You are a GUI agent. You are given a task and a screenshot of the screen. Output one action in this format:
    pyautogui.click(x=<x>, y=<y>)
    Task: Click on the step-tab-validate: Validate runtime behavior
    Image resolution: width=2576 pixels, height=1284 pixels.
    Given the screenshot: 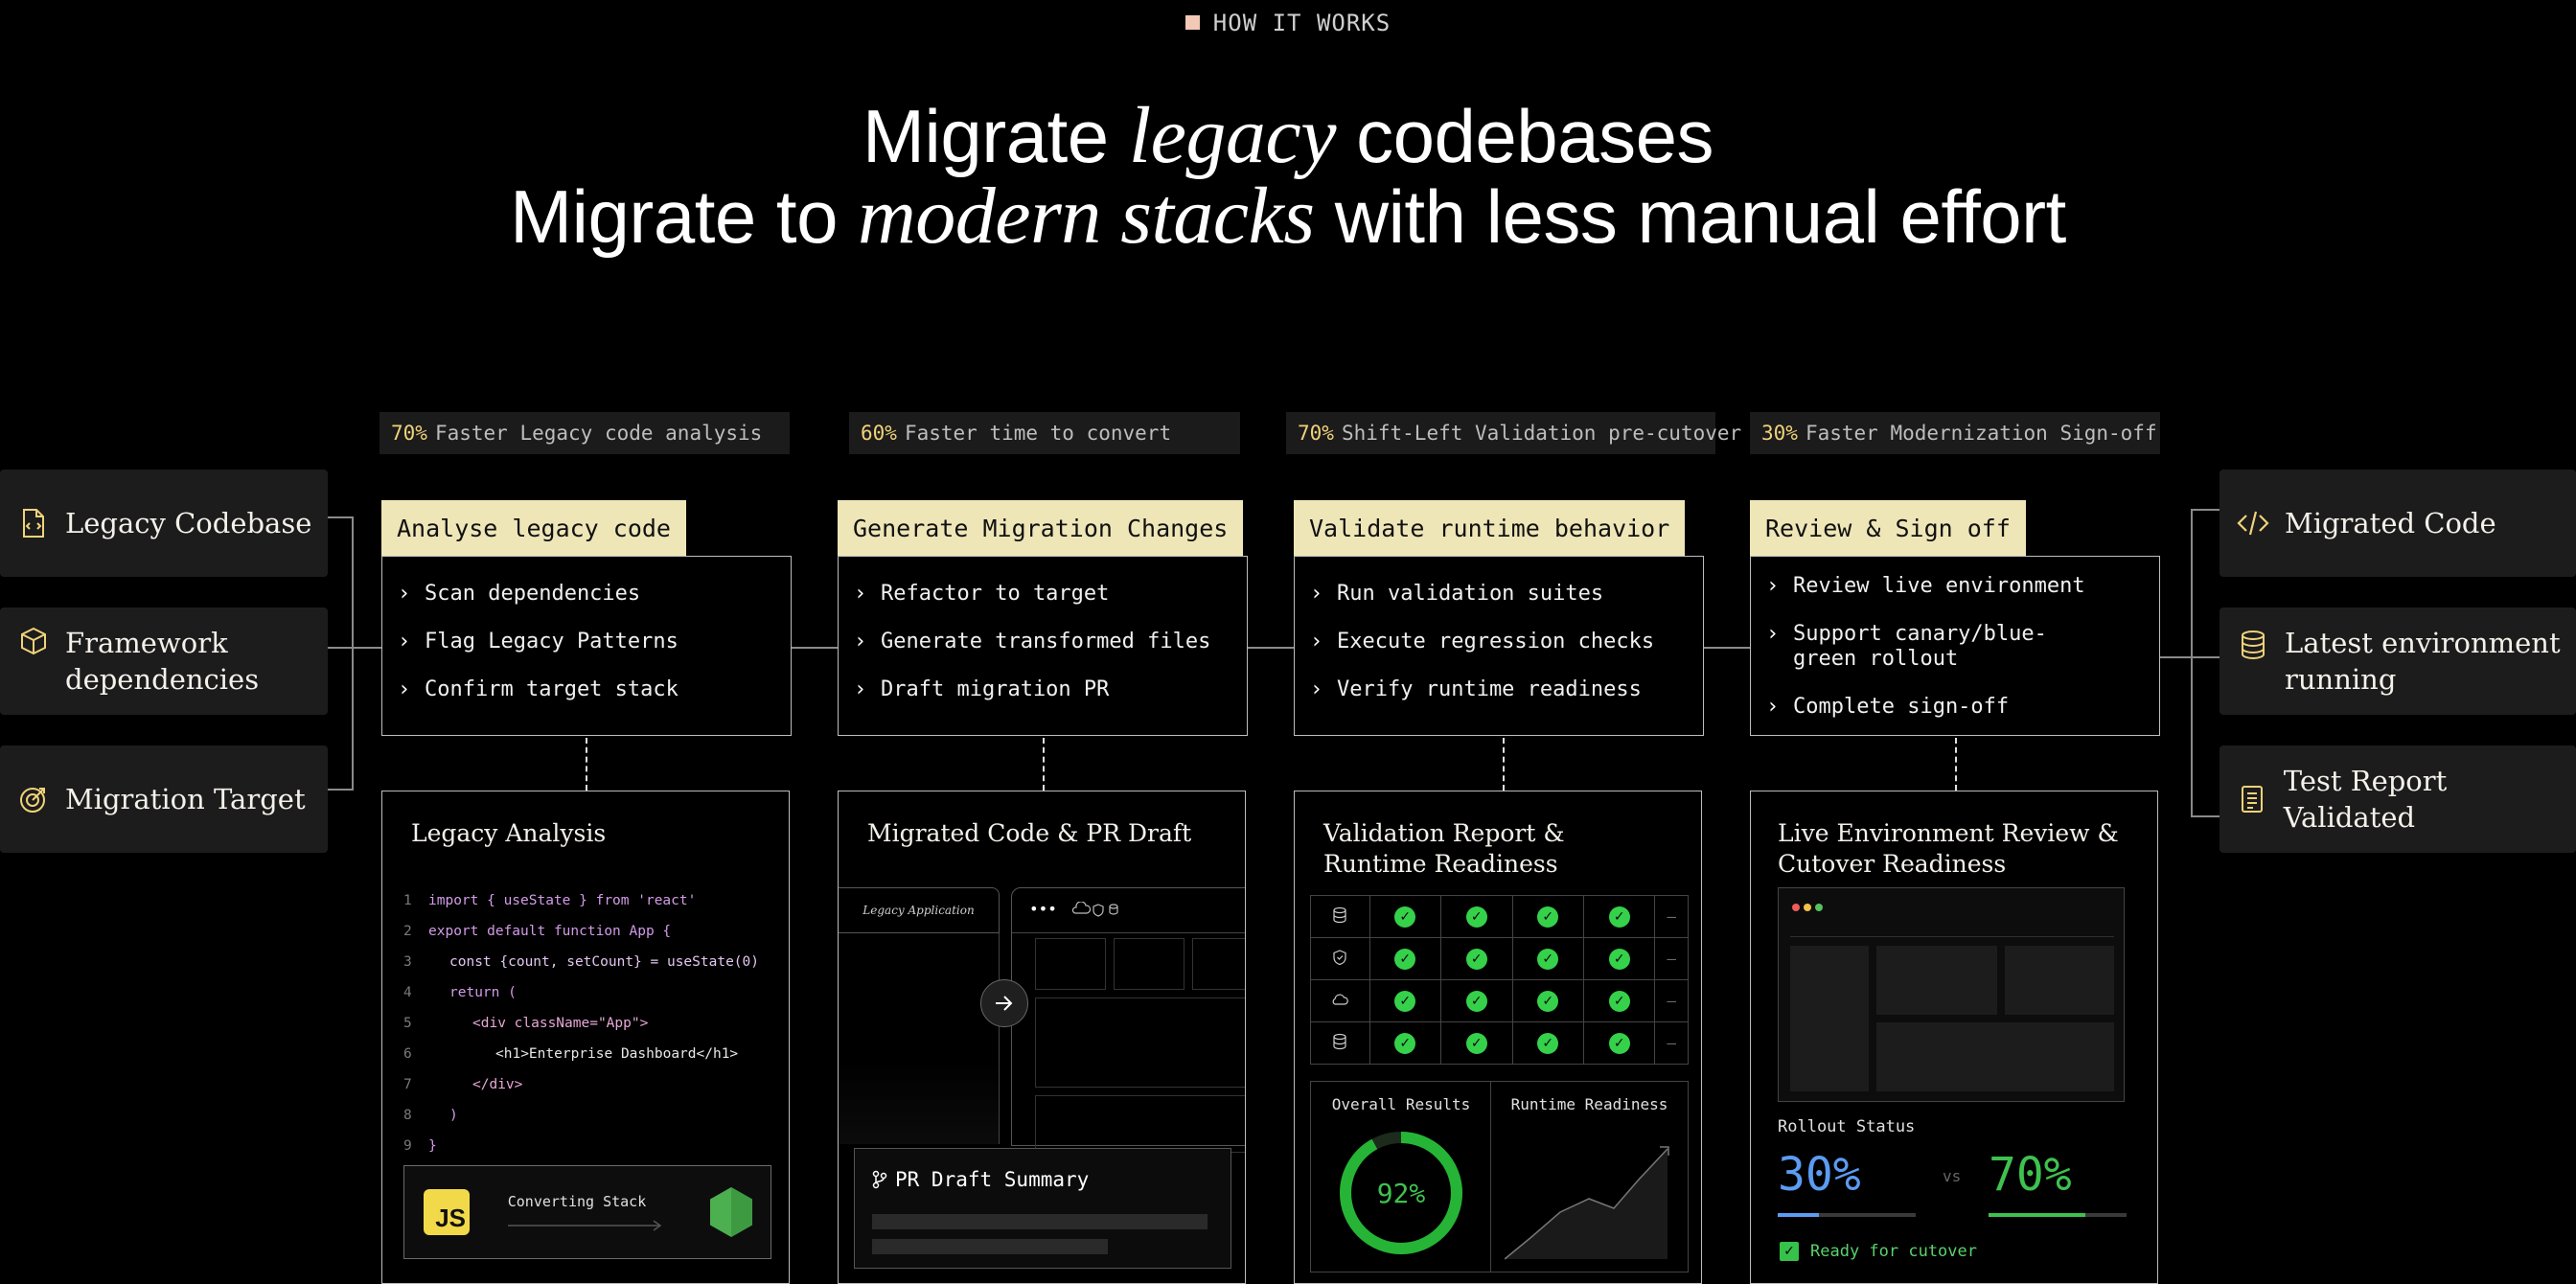 What is the action you would take?
    pyautogui.click(x=1490, y=528)
    